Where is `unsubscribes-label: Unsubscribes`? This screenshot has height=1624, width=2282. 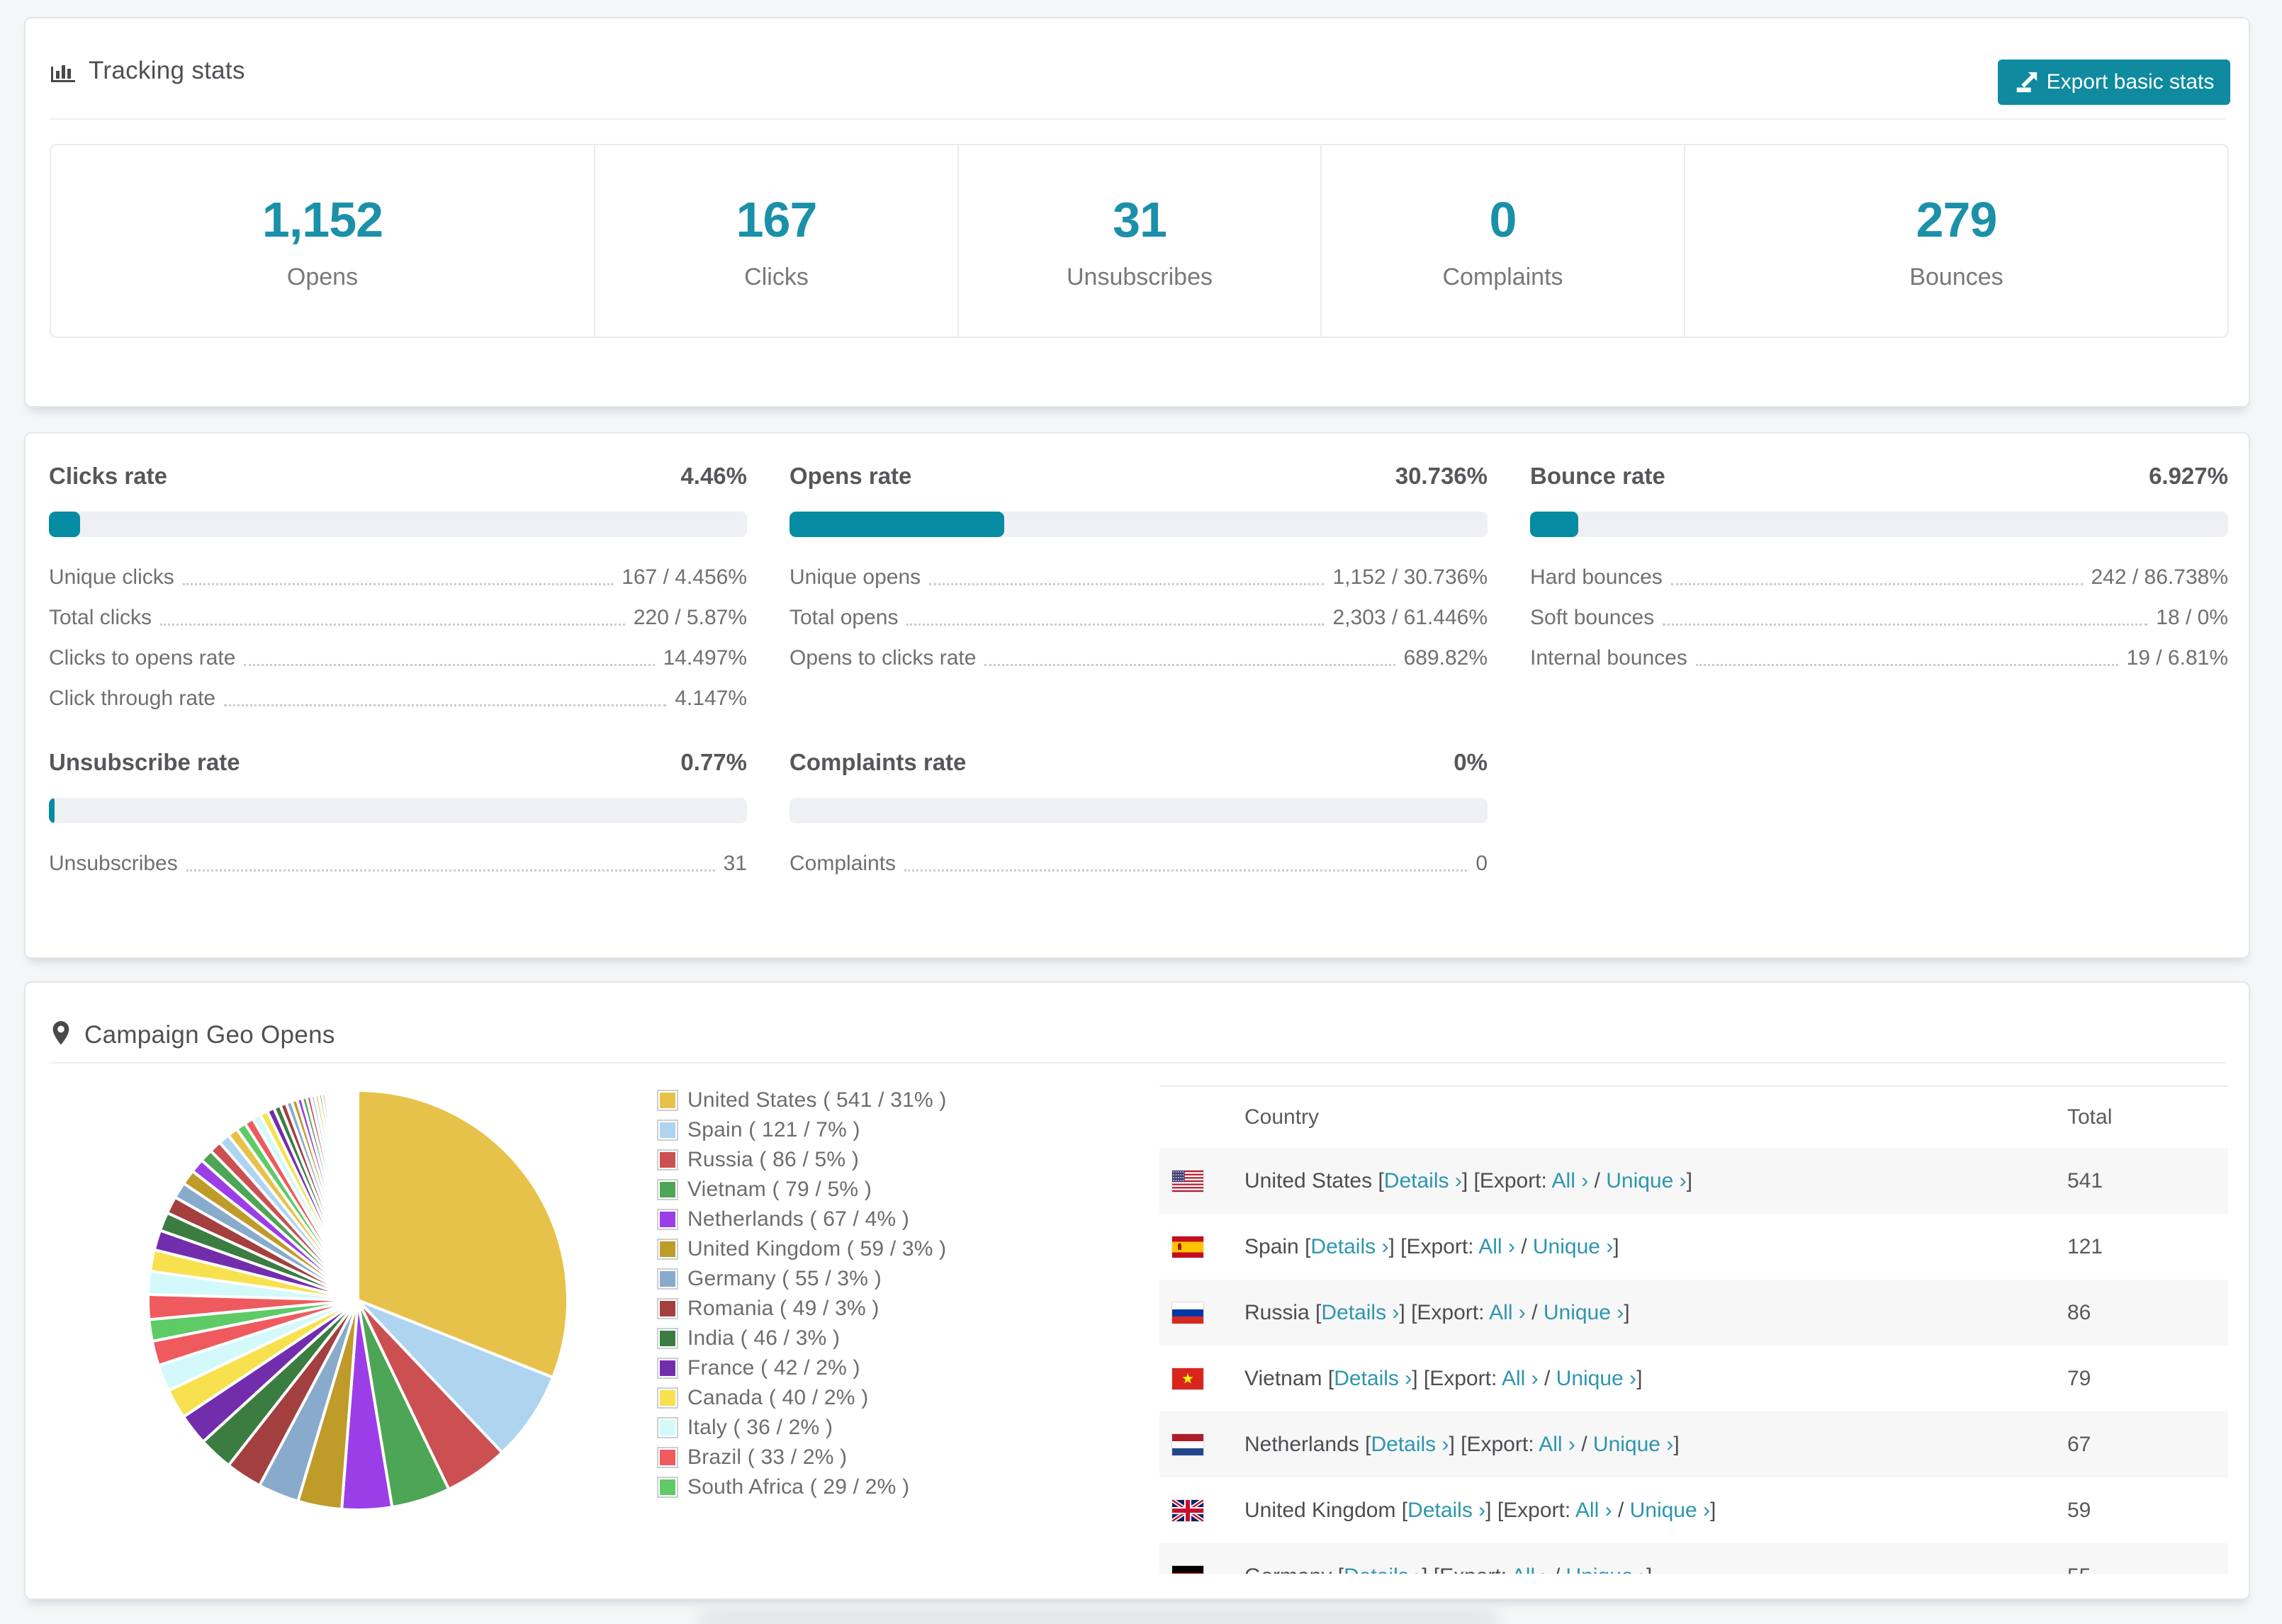 unsubscribes-label: Unsubscribes is located at coordinates (1140, 277).